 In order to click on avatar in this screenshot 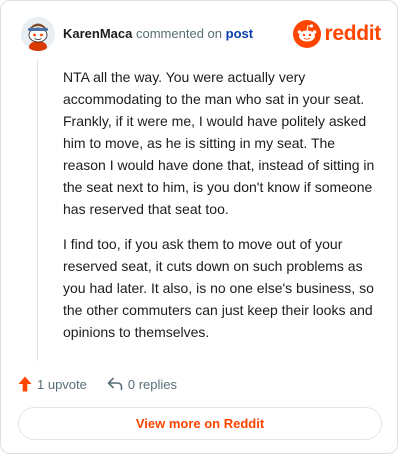, I will do `click(38, 34)`.